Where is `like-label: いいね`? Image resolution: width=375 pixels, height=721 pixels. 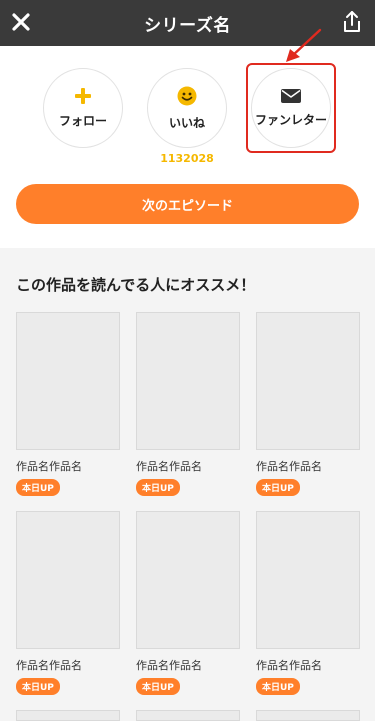
like-label: いいね is located at coordinates (186, 122).